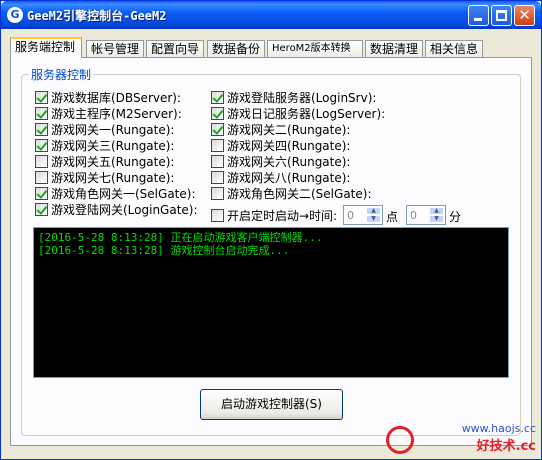 Image resolution: width=542 pixels, height=460 pixels. I want to click on maximize-button, so click(501, 15).